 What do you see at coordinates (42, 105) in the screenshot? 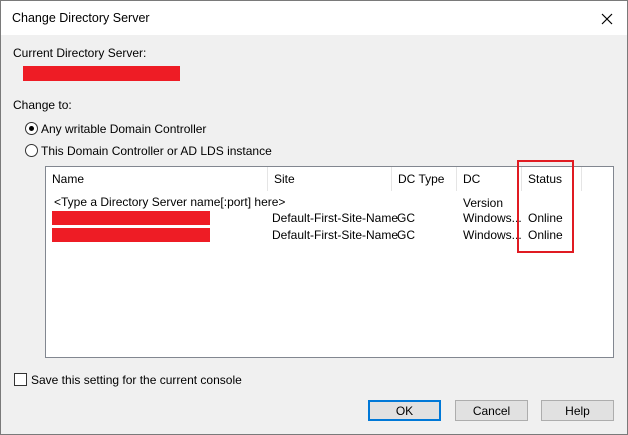
I see `change-to-label: Change to:` at bounding box center [42, 105].